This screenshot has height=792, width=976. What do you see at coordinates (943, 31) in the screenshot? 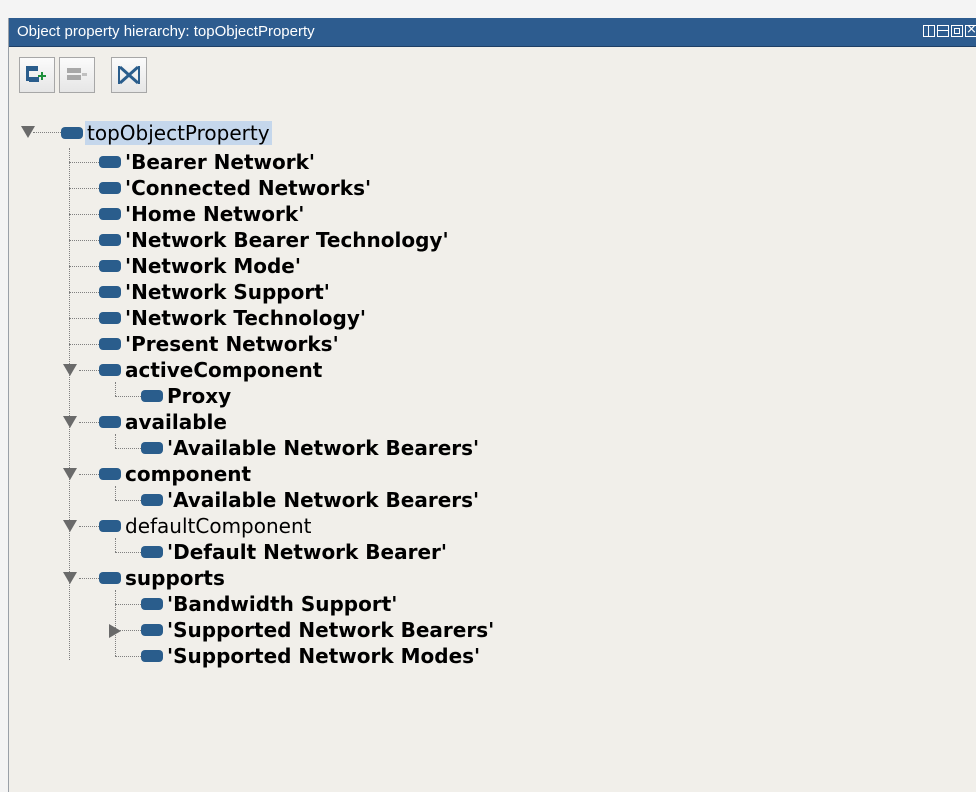
I see `horizontal-split-icon` at bounding box center [943, 31].